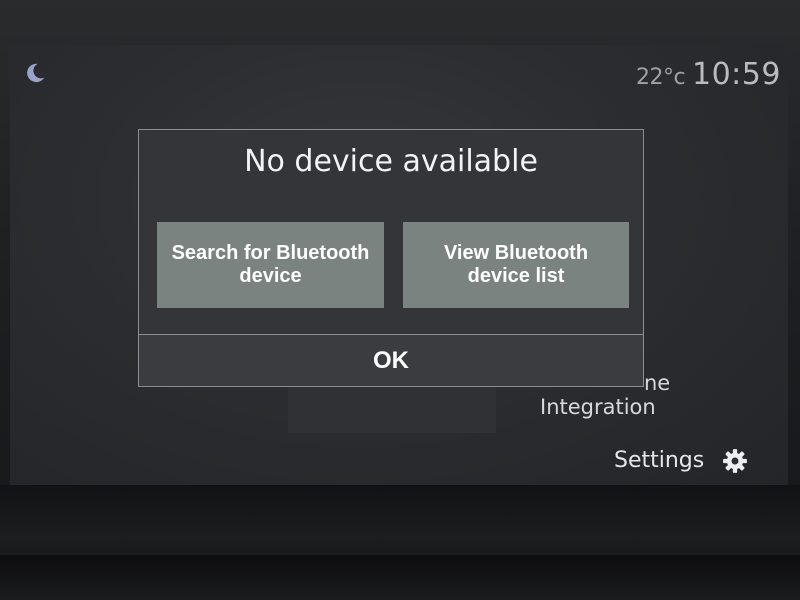 Image resolution: width=800 pixels, height=600 pixels. I want to click on bezel-rim, so click(400, 577).